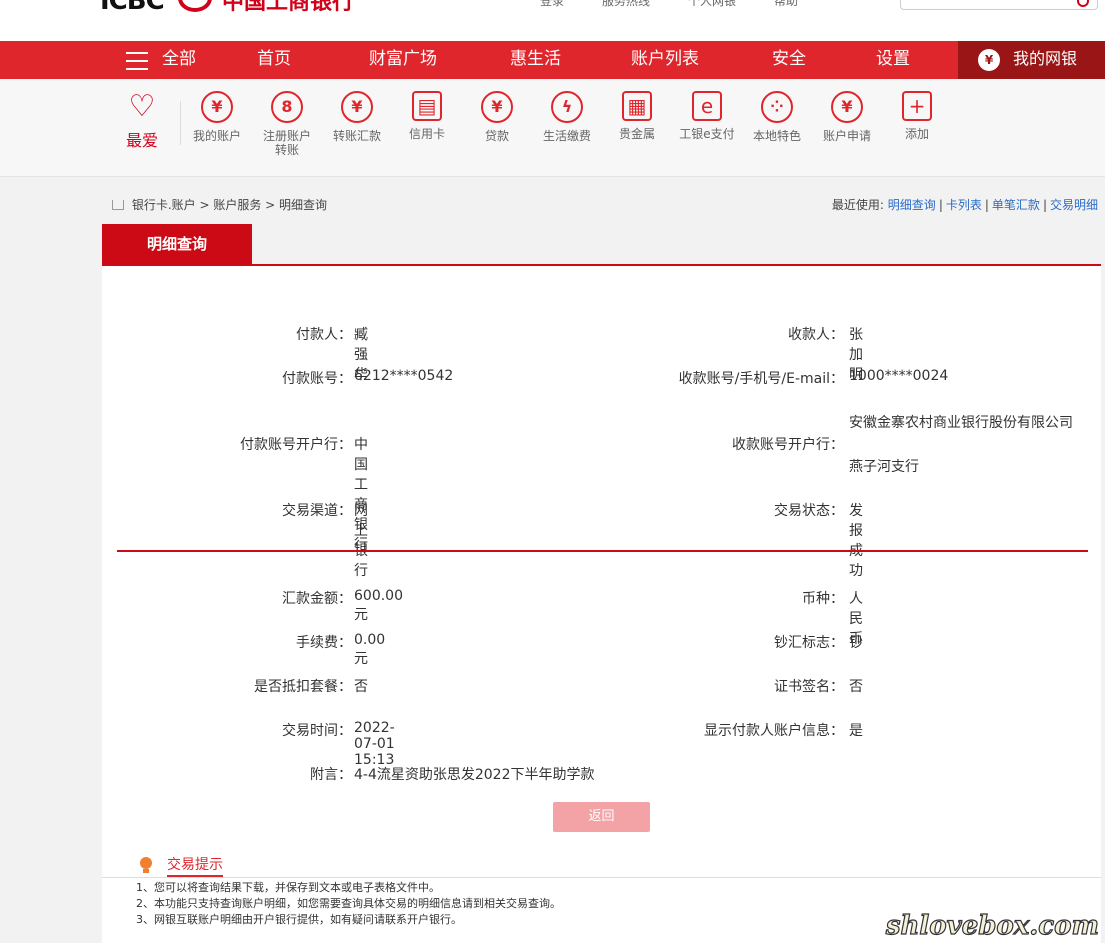  I want to click on nav-security: 安全, so click(789, 60).